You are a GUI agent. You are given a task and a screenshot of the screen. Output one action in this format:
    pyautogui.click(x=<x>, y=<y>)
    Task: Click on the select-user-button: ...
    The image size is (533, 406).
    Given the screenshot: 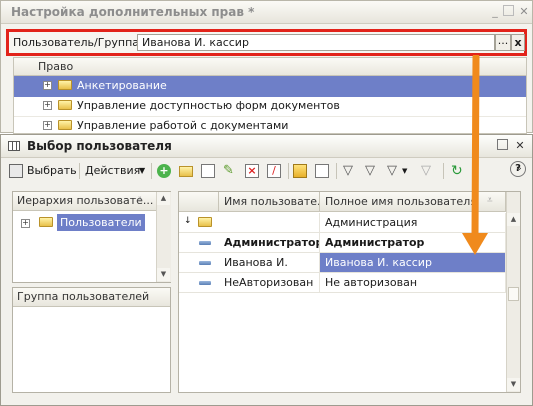 What is the action you would take?
    pyautogui.click(x=503, y=42)
    